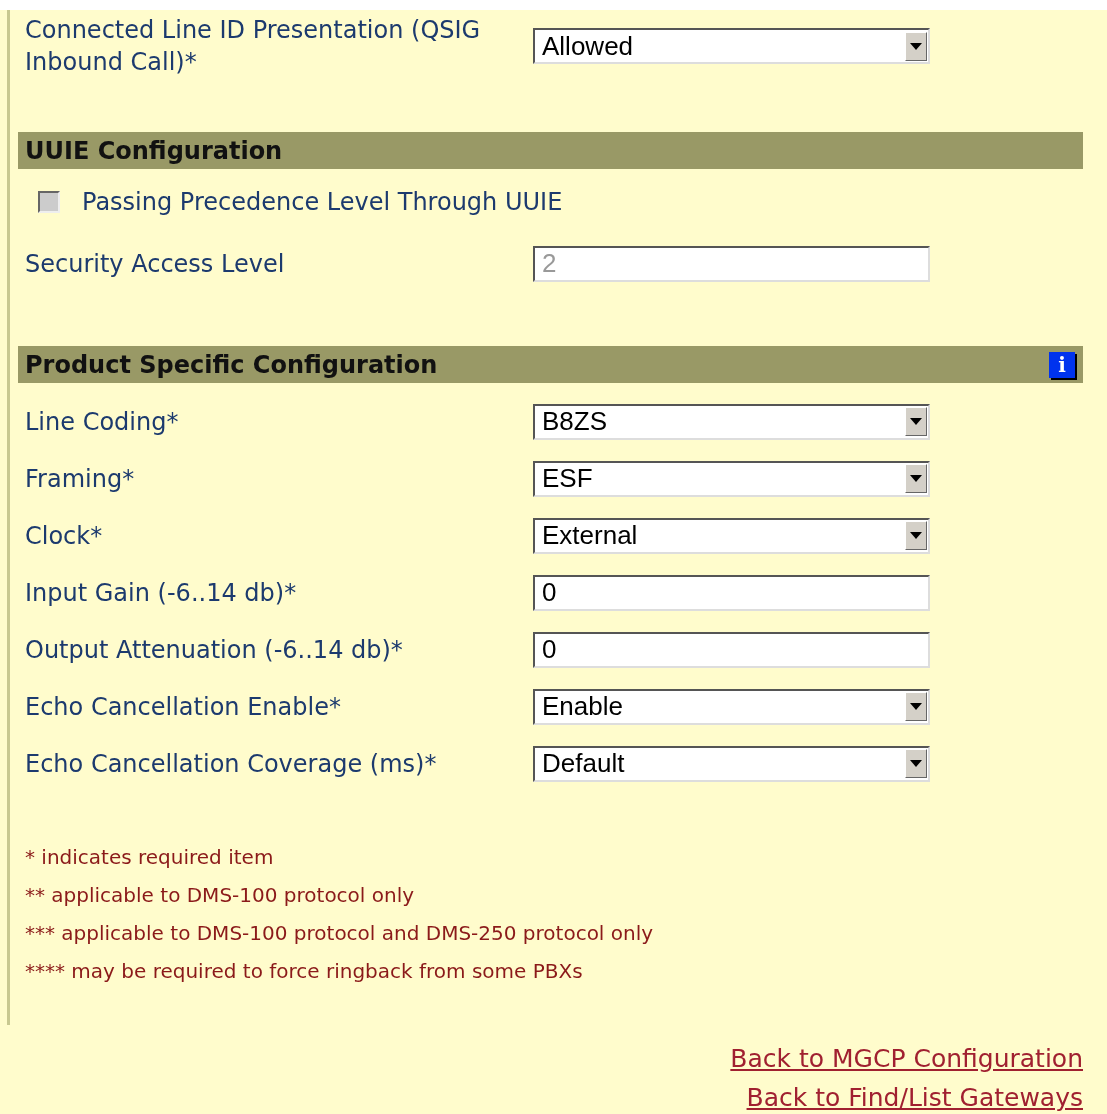 Image resolution: width=1107 pixels, height=1114 pixels. Describe the element at coordinates (154, 151) in the screenshot. I see `section-title: UUIE Configuration` at that location.